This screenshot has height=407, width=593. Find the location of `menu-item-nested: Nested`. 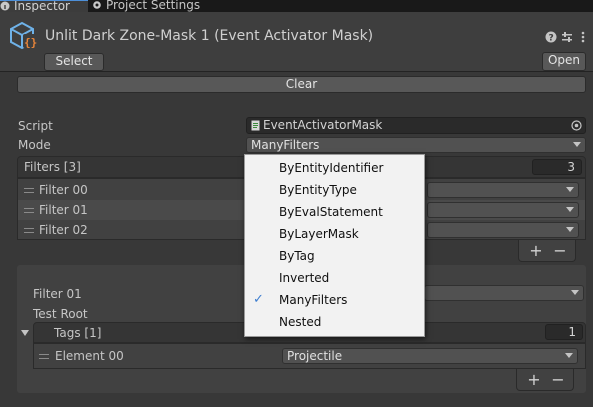

menu-item-nested: Nested is located at coordinates (334, 322).